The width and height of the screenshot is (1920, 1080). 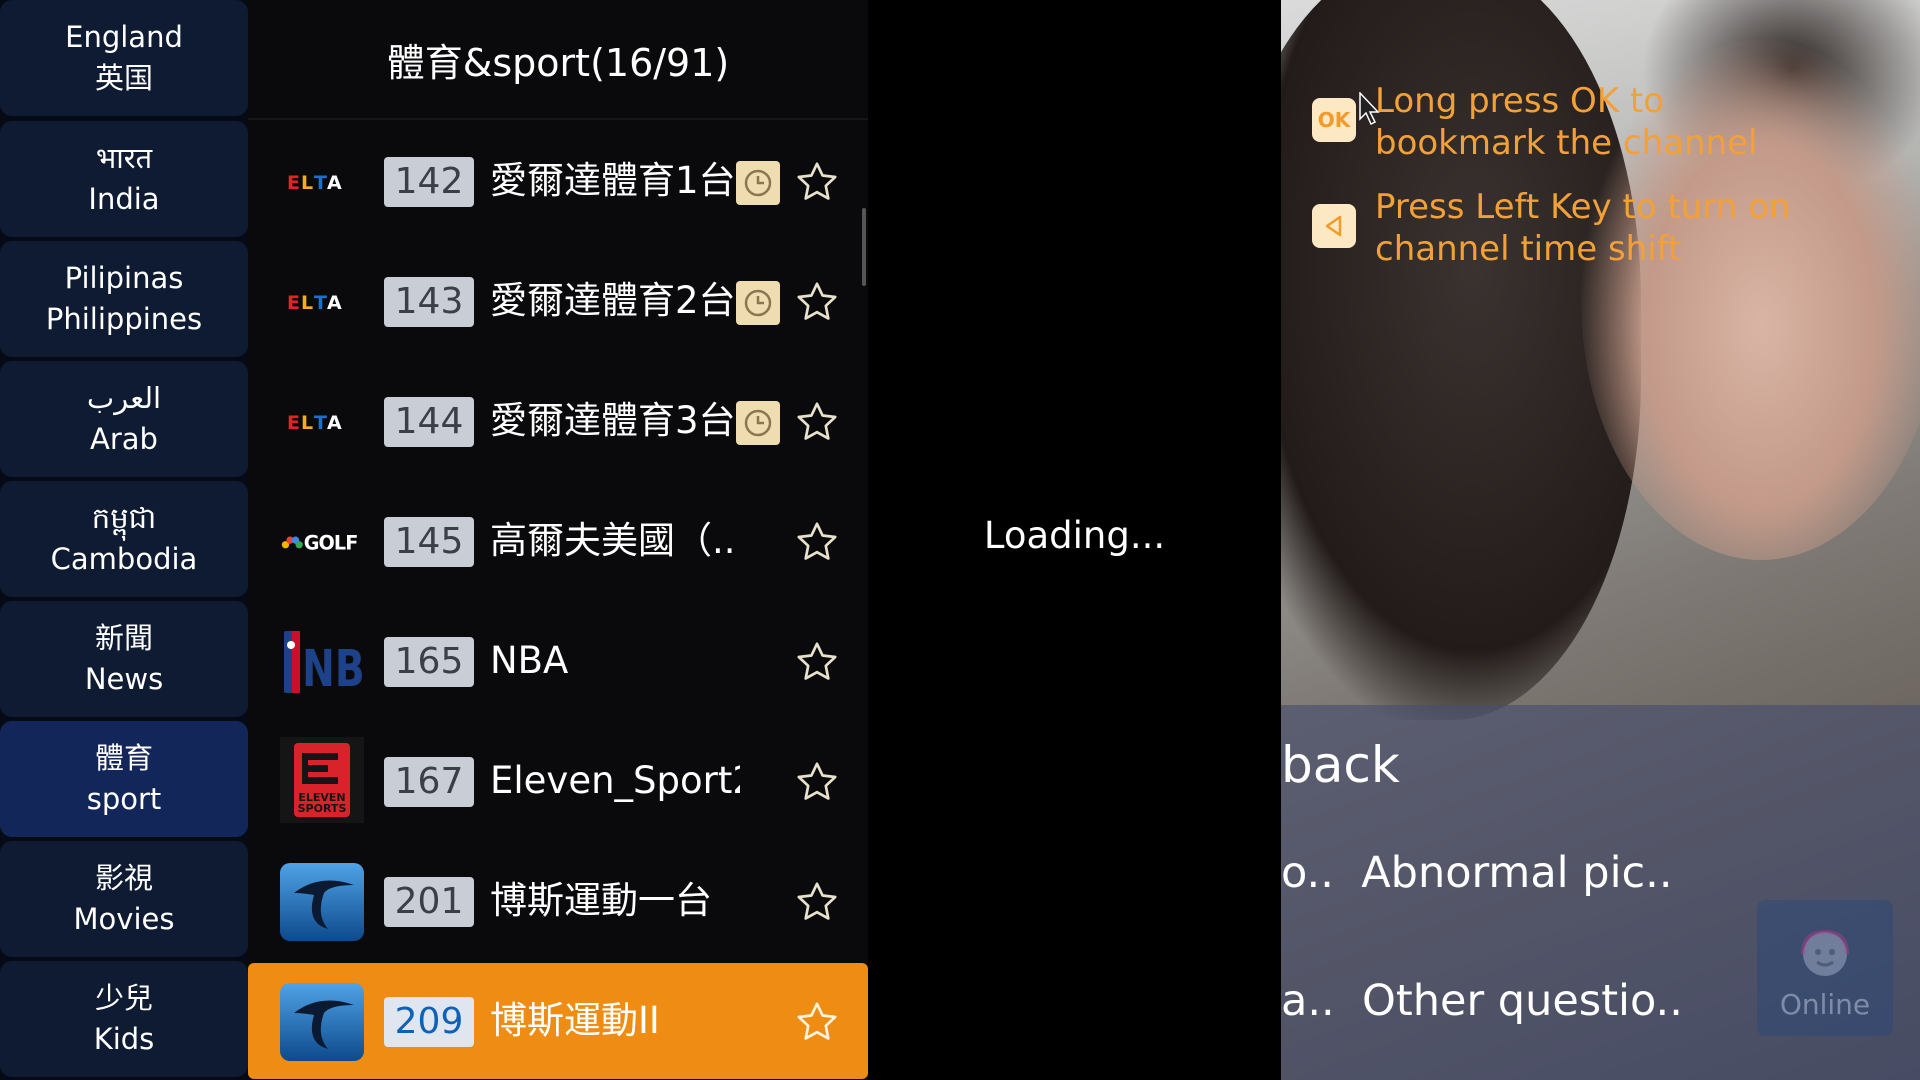 What do you see at coordinates (613, 540) in the screenshot?
I see `channel-name: 高爾夫美國（..` at bounding box center [613, 540].